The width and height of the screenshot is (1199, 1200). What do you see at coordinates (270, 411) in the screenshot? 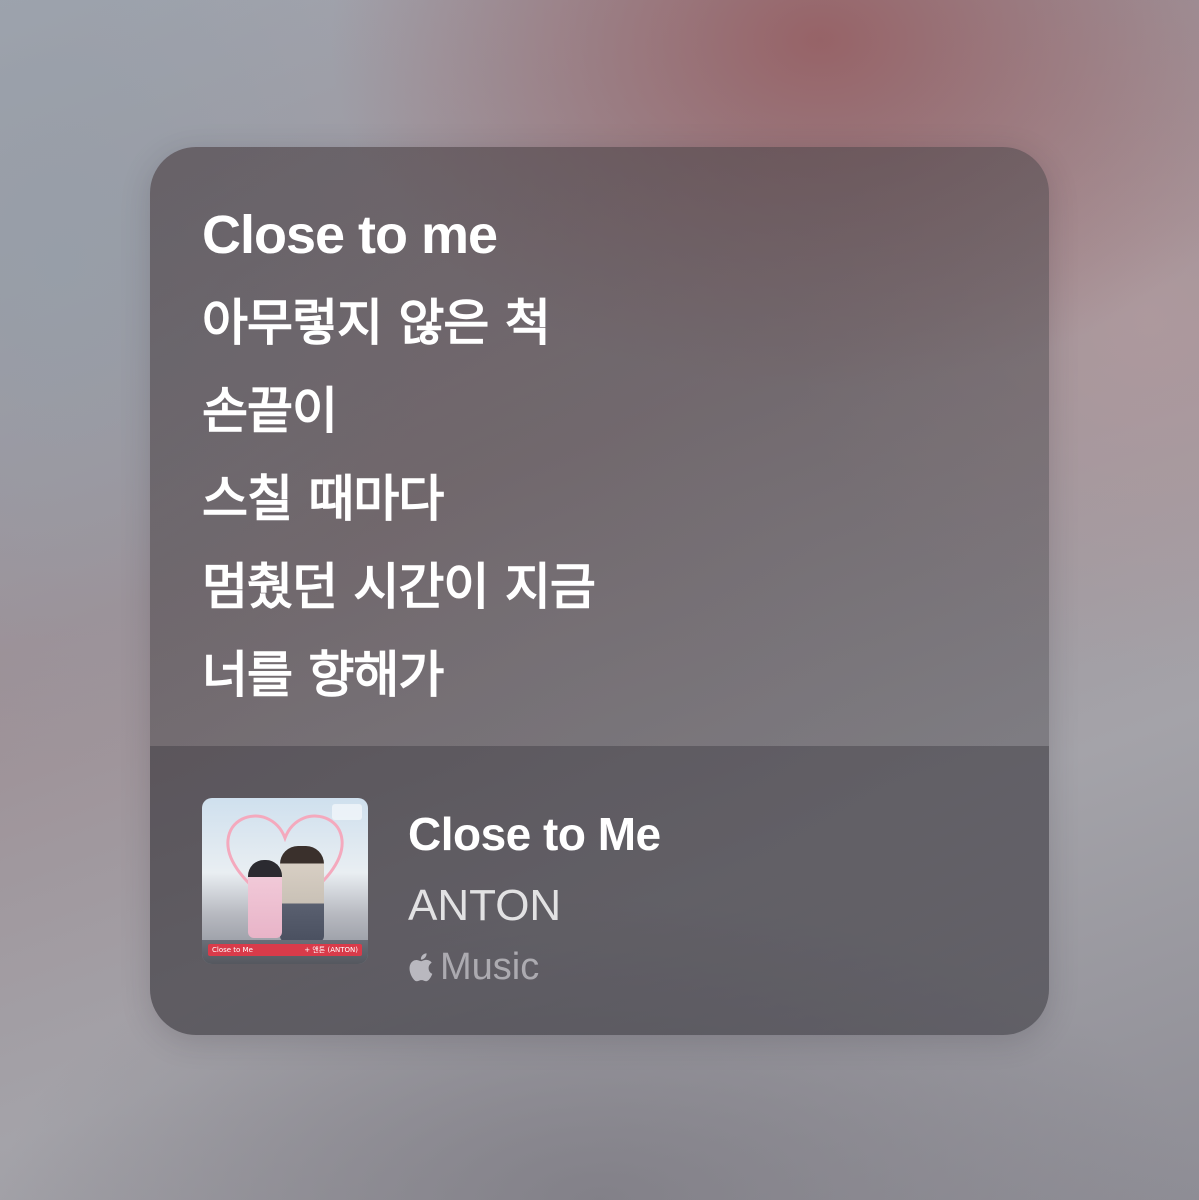
I see `lyric-line: 손끝이` at bounding box center [270, 411].